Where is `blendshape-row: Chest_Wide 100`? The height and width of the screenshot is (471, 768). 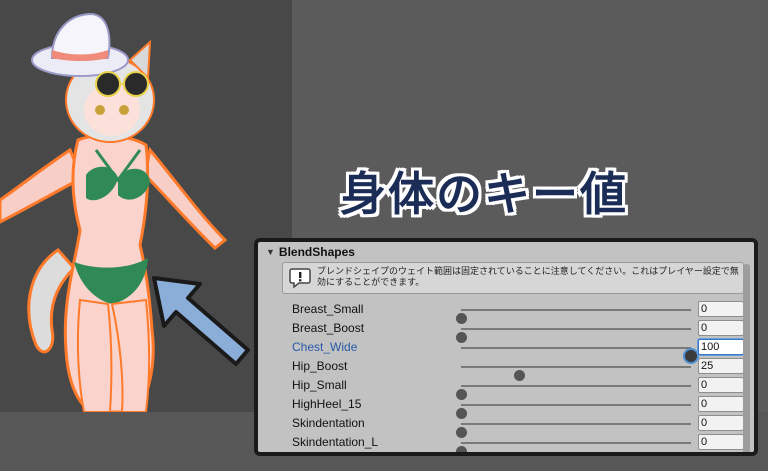
blendshape-row: Chest_Wide 100 is located at coordinates (506, 350).